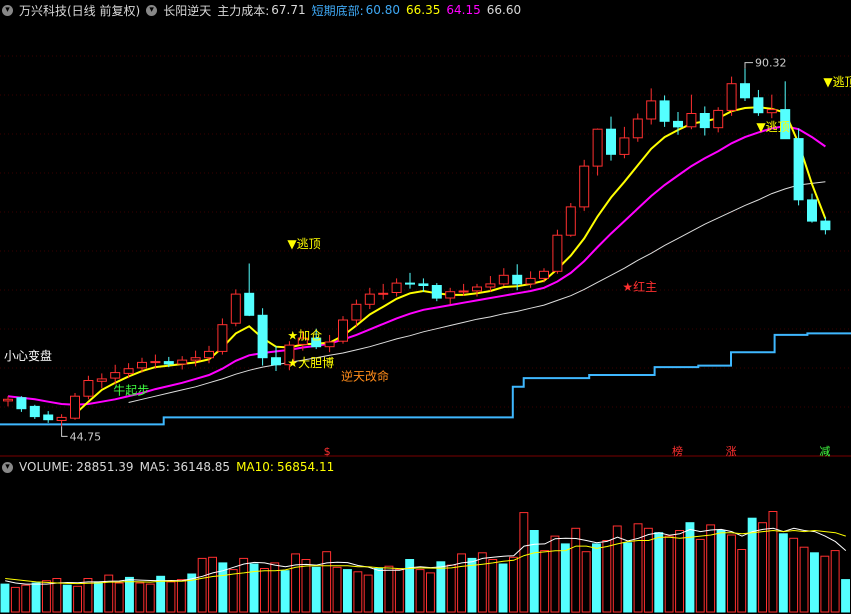 This screenshot has height=614, width=851. I want to click on event-marker: 减, so click(824, 451).